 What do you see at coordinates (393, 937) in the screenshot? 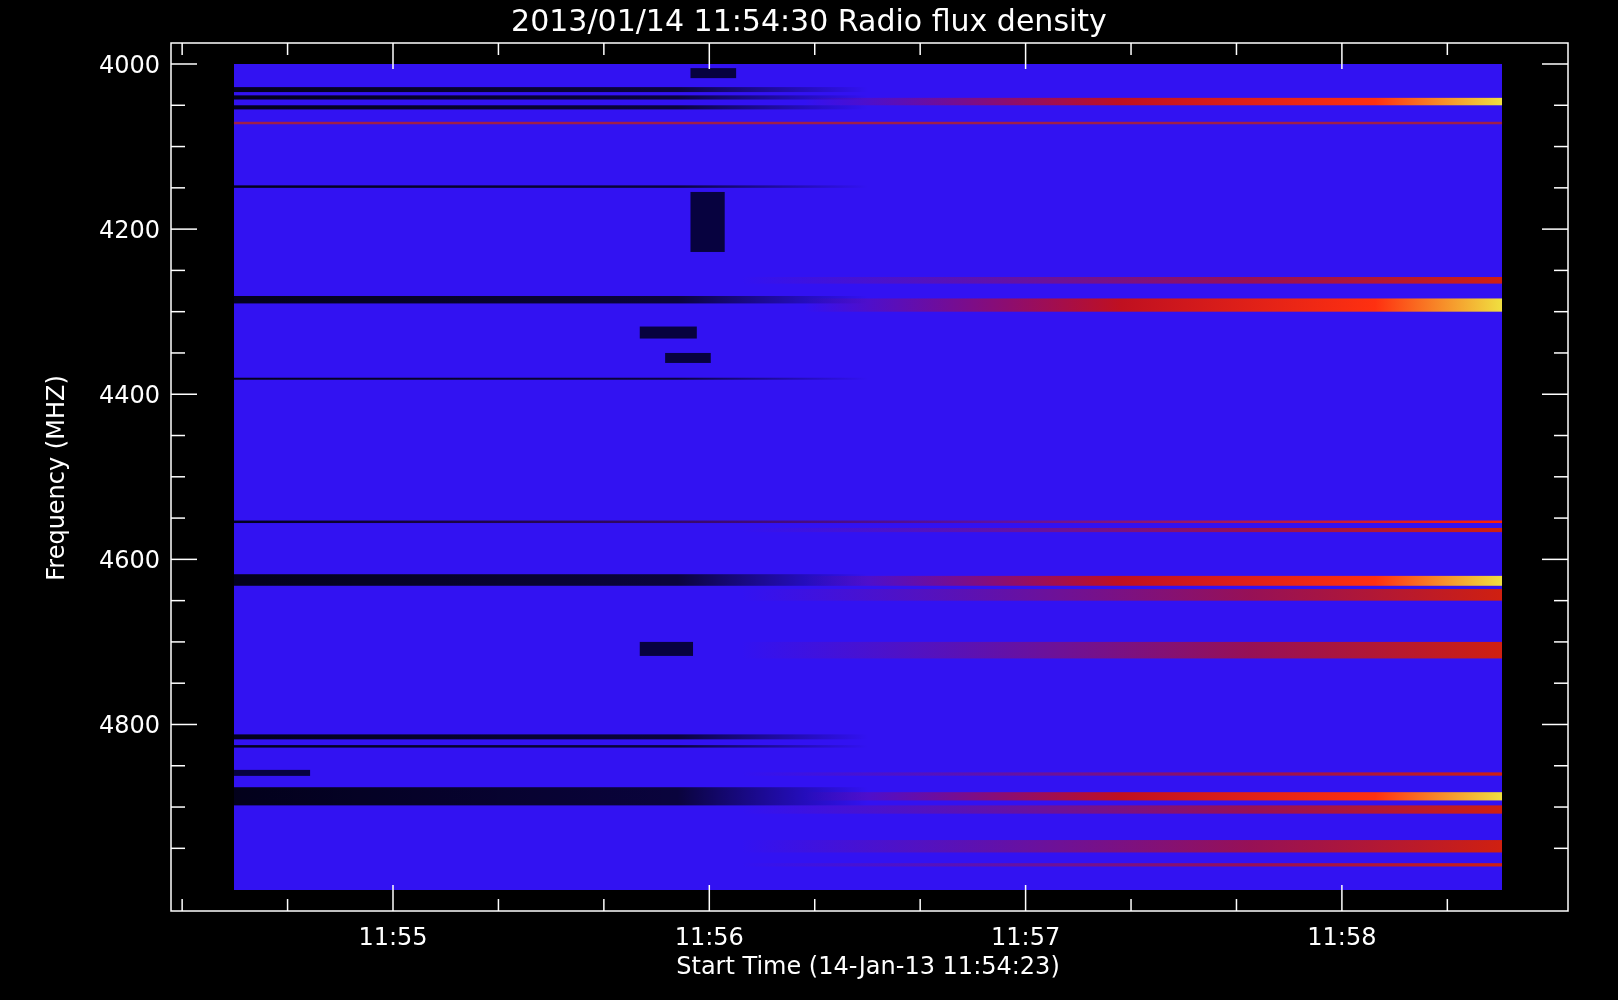
I see `x-tick-label: 11:55` at bounding box center [393, 937].